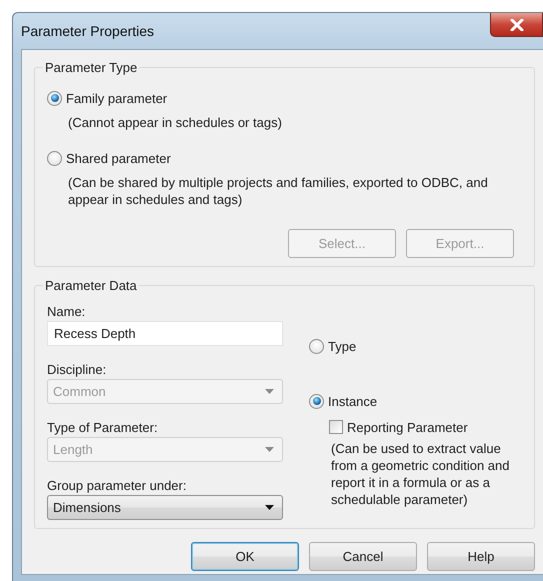  Describe the element at coordinates (165, 507) in the screenshot. I see `dropdown: Dimensions` at that location.